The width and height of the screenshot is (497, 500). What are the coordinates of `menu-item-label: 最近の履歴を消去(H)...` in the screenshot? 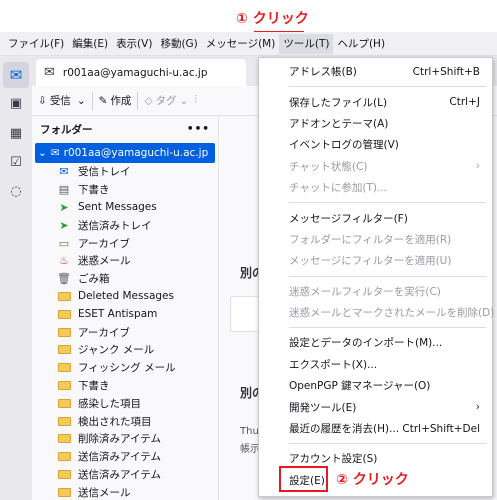 It's located at (344, 429).